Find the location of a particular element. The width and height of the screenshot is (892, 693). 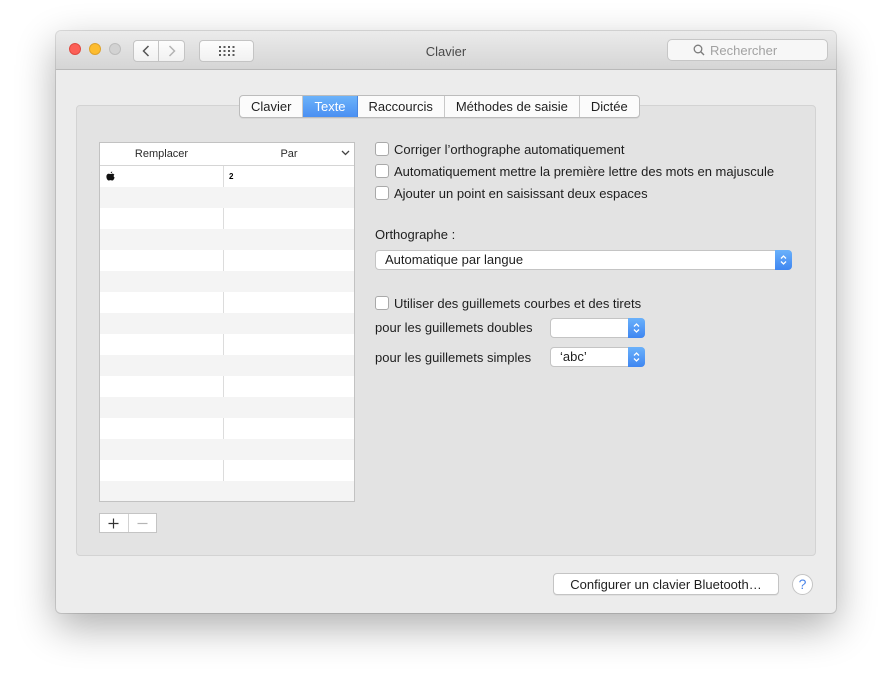

table-rows: 2 is located at coordinates (227, 333).